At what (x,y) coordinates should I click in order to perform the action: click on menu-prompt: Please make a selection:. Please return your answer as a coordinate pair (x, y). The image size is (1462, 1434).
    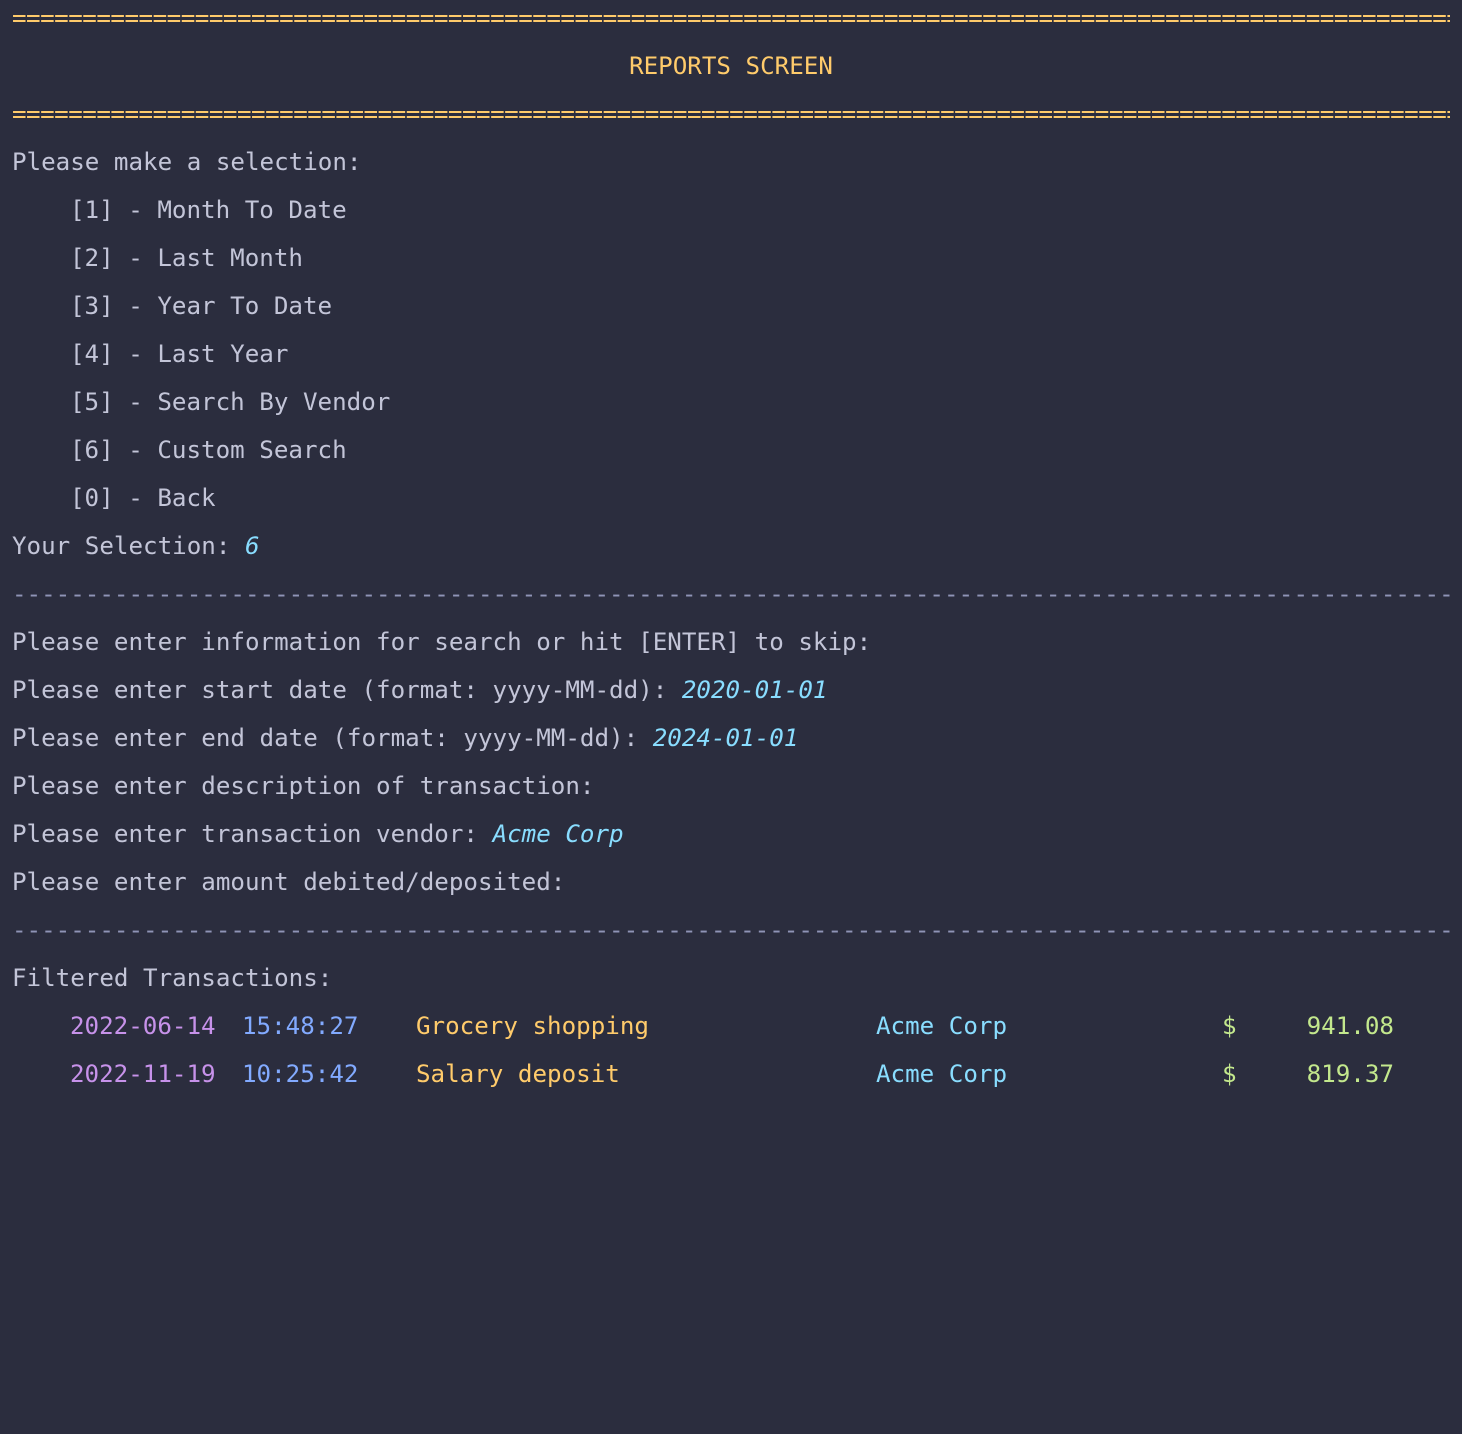
    Looking at the image, I should click on (187, 162).